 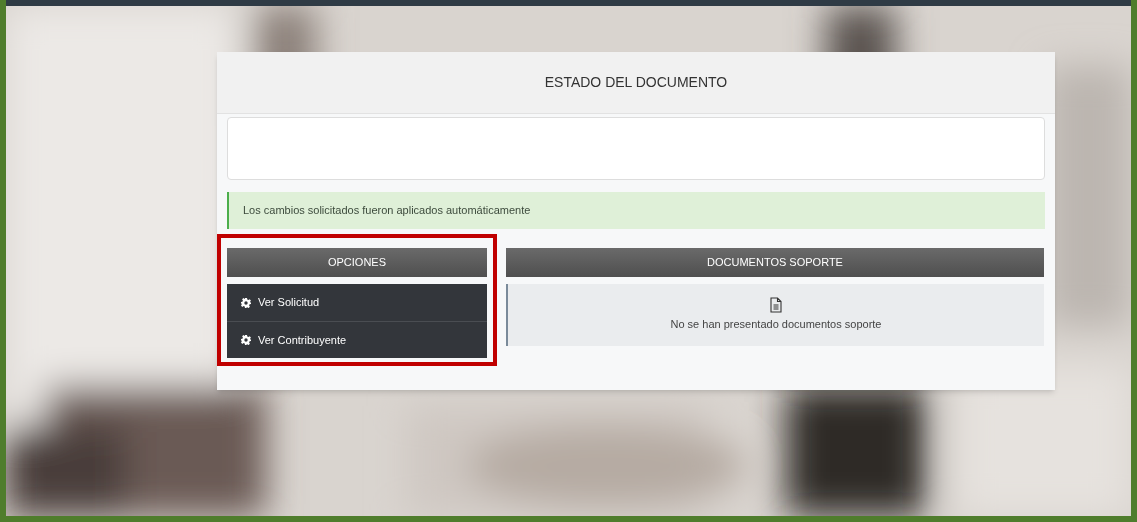 What do you see at coordinates (357, 339) in the screenshot?
I see `menu-item: Ver Contribuyente` at bounding box center [357, 339].